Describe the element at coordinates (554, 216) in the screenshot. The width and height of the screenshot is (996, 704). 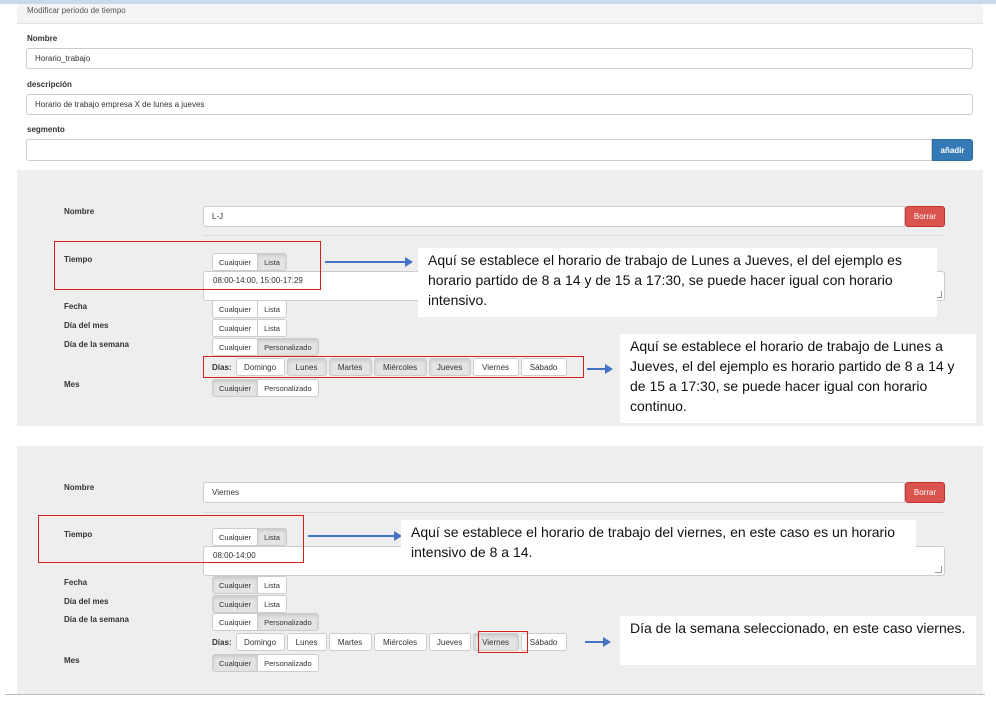
I see `segment-nombre-input: L-J` at that location.